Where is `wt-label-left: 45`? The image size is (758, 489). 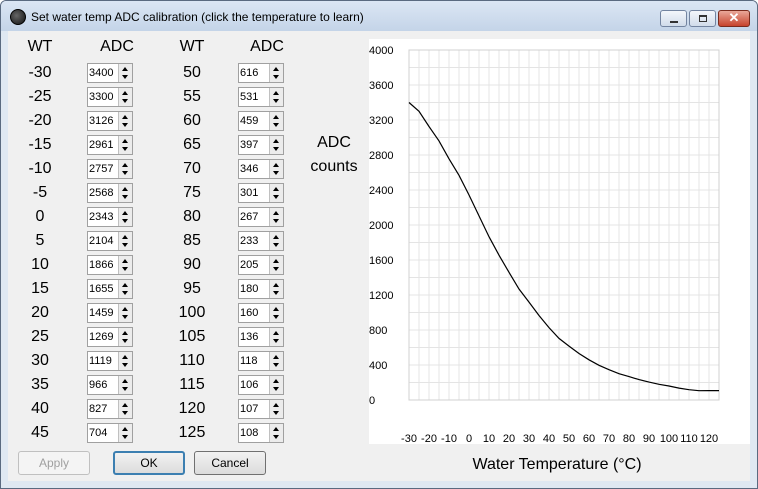 wt-label-left: 45 is located at coordinates (40, 433).